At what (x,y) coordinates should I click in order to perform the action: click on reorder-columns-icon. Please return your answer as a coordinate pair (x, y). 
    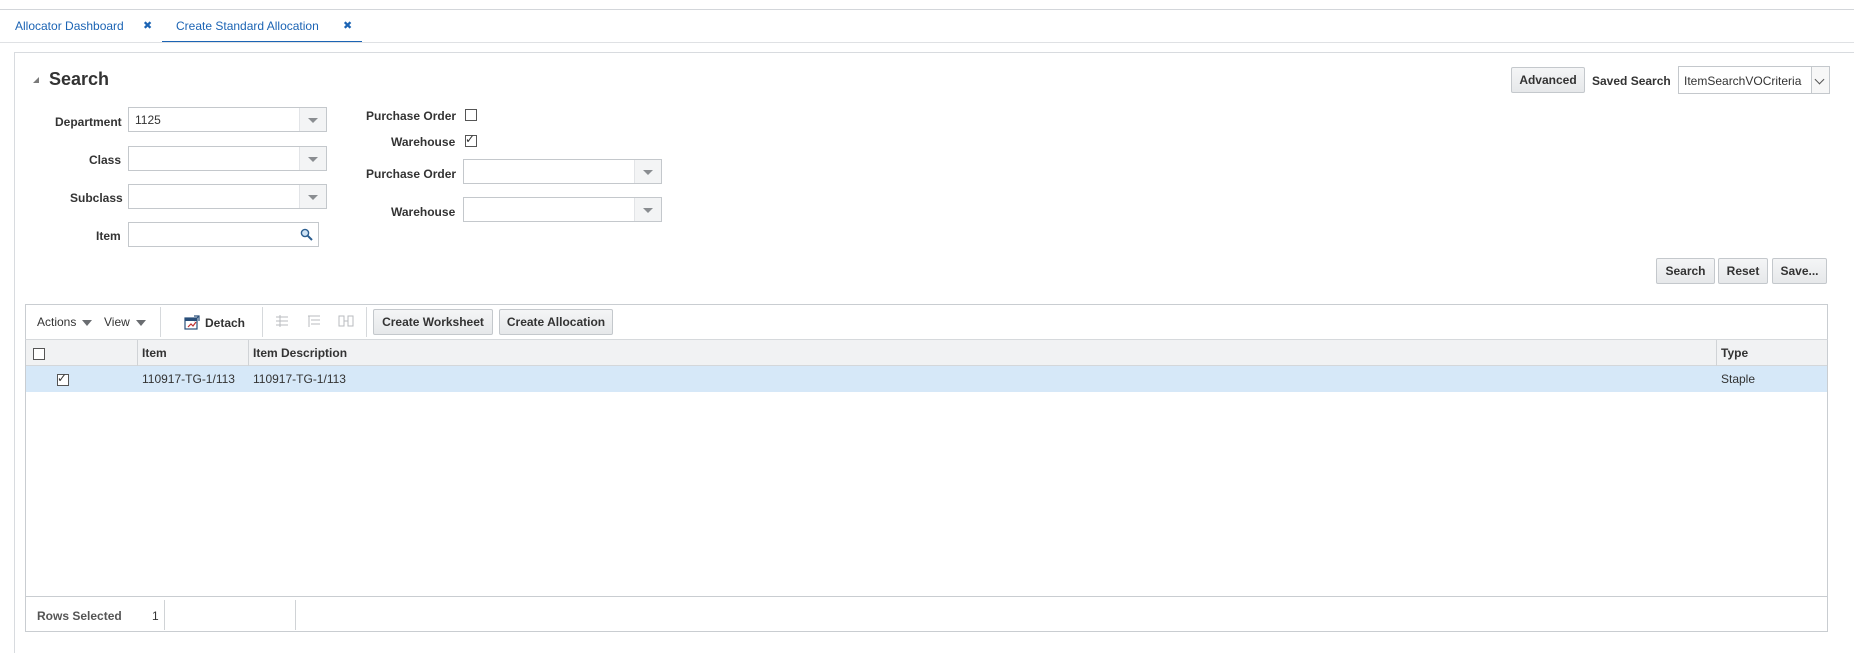
    Looking at the image, I should click on (346, 321).